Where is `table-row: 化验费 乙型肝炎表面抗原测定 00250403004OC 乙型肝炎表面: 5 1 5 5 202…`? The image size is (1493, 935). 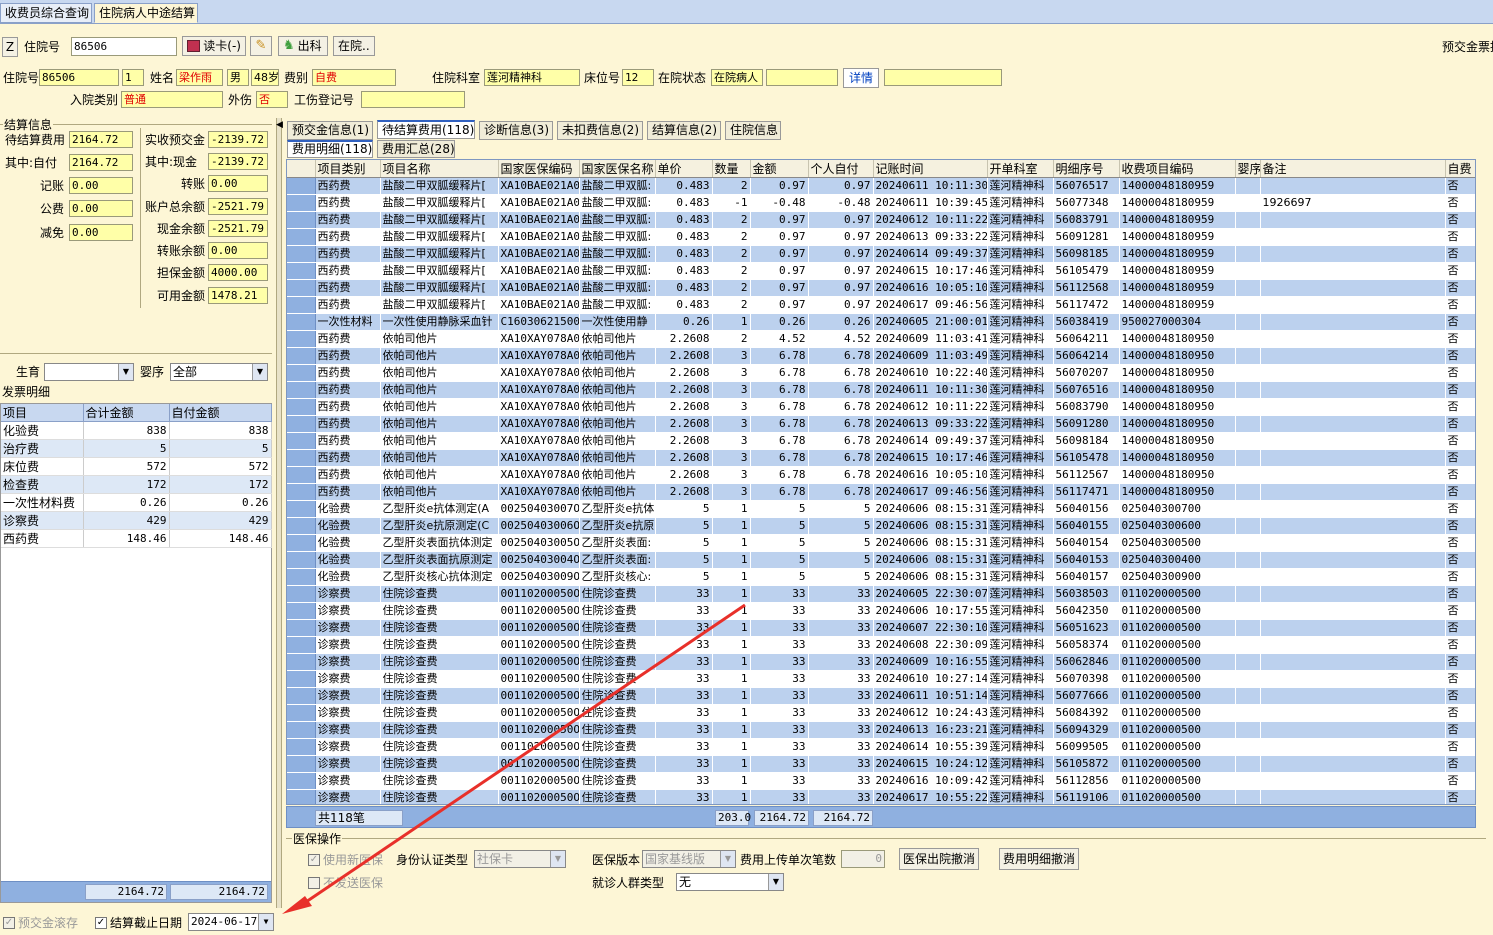 table-row: 化验费 乙型肝炎表面抗原测定 00250403004OC 乙型肝炎表面: 5 1 5 5 202… is located at coordinates (881, 560).